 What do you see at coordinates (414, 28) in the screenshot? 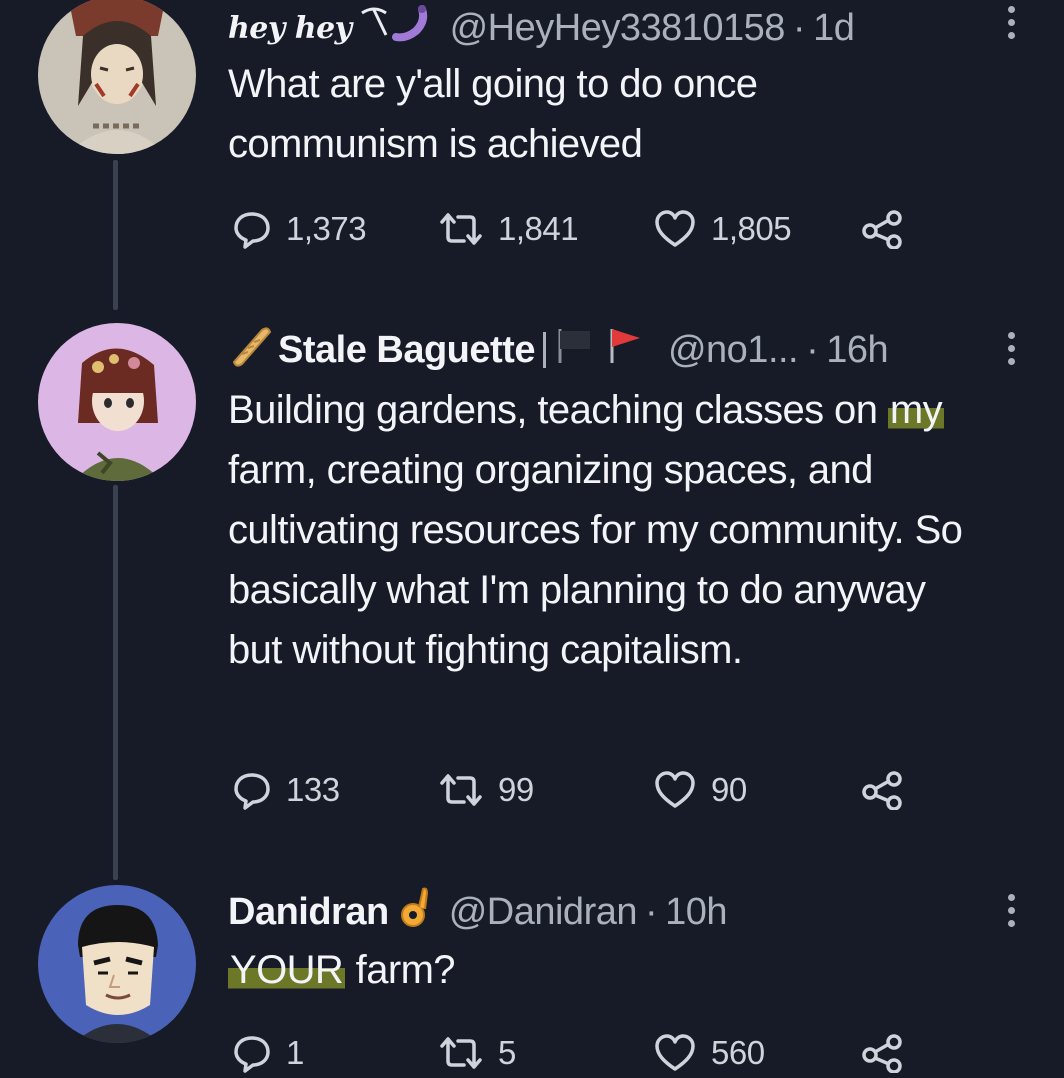
I see `worm-icon` at bounding box center [414, 28].